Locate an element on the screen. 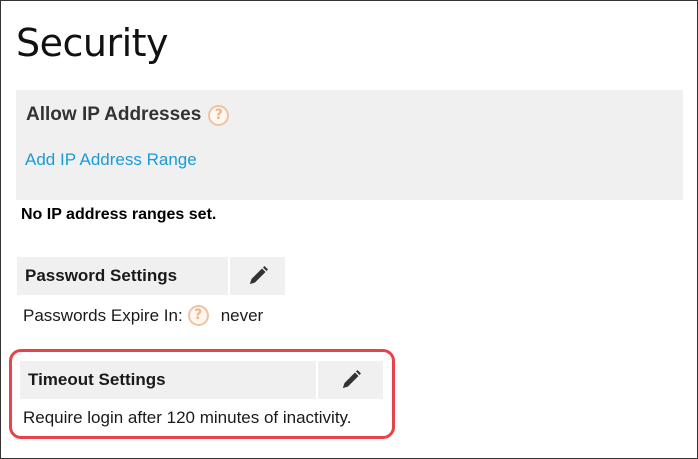  timeout-settings-heading: Timeout Settings is located at coordinates (168, 380).